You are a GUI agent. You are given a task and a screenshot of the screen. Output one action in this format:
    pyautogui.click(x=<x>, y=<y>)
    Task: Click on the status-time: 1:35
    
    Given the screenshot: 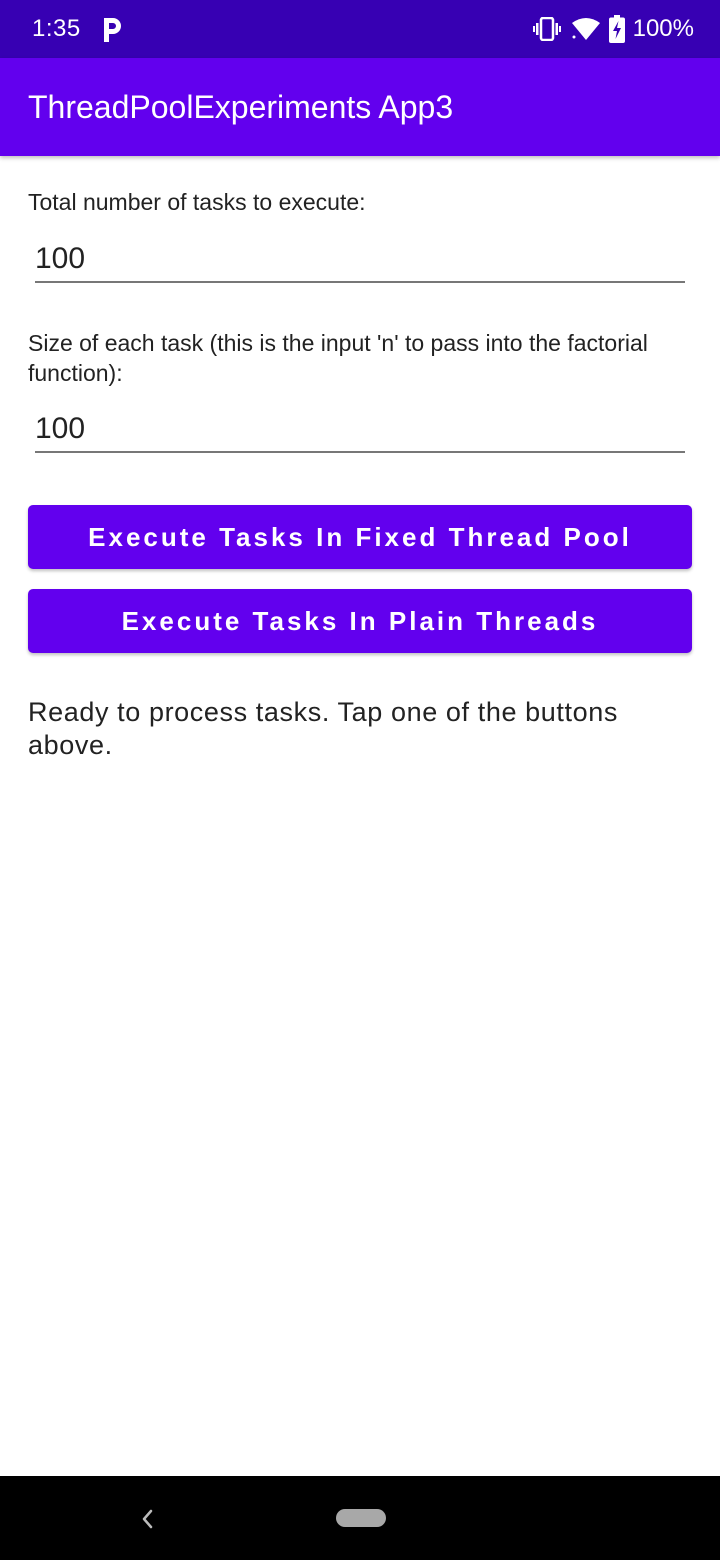 What is the action you would take?
    pyautogui.click(x=56, y=28)
    